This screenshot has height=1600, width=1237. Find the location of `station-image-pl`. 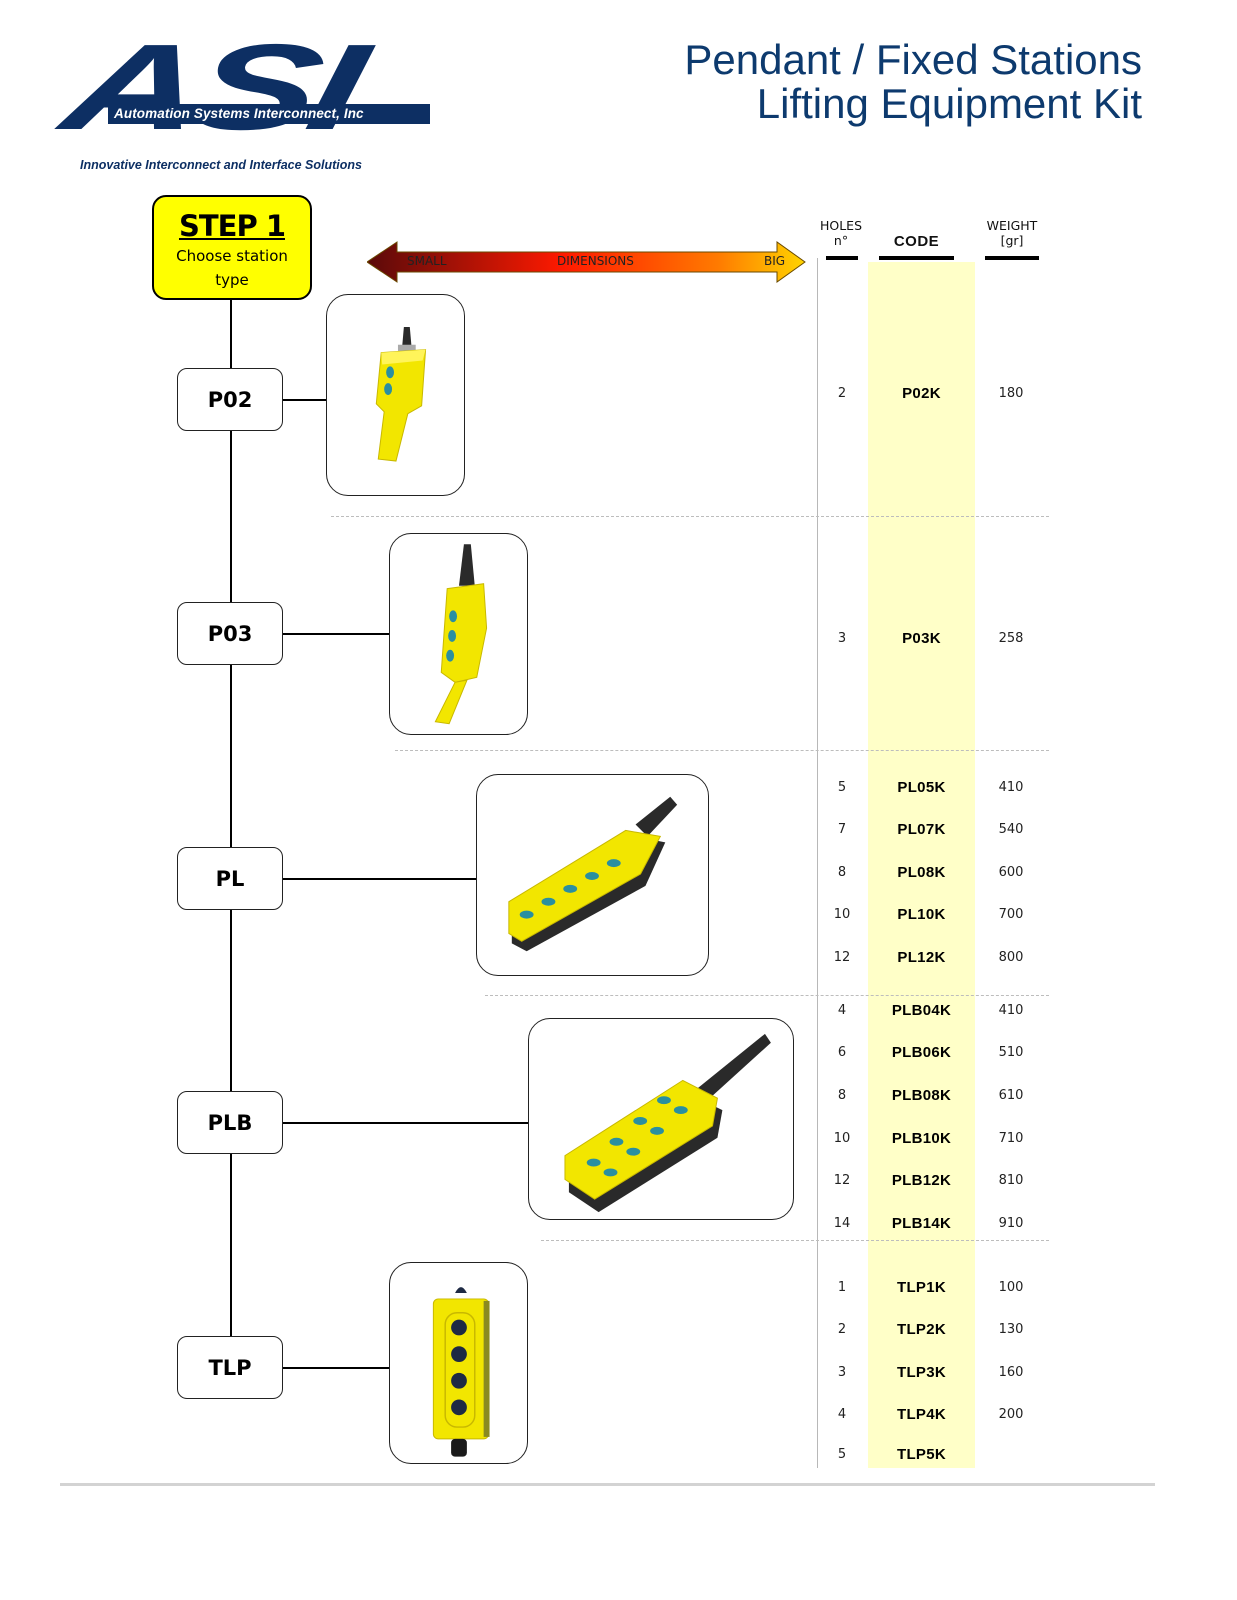

station-image-pl is located at coordinates (592, 875).